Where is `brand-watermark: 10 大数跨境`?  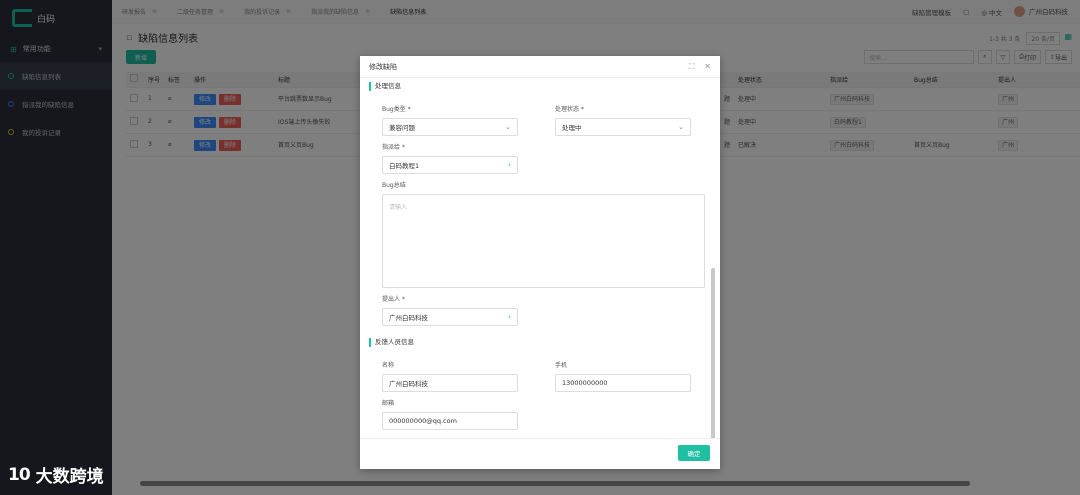 brand-watermark: 10 大数跨境 is located at coordinates (56, 475).